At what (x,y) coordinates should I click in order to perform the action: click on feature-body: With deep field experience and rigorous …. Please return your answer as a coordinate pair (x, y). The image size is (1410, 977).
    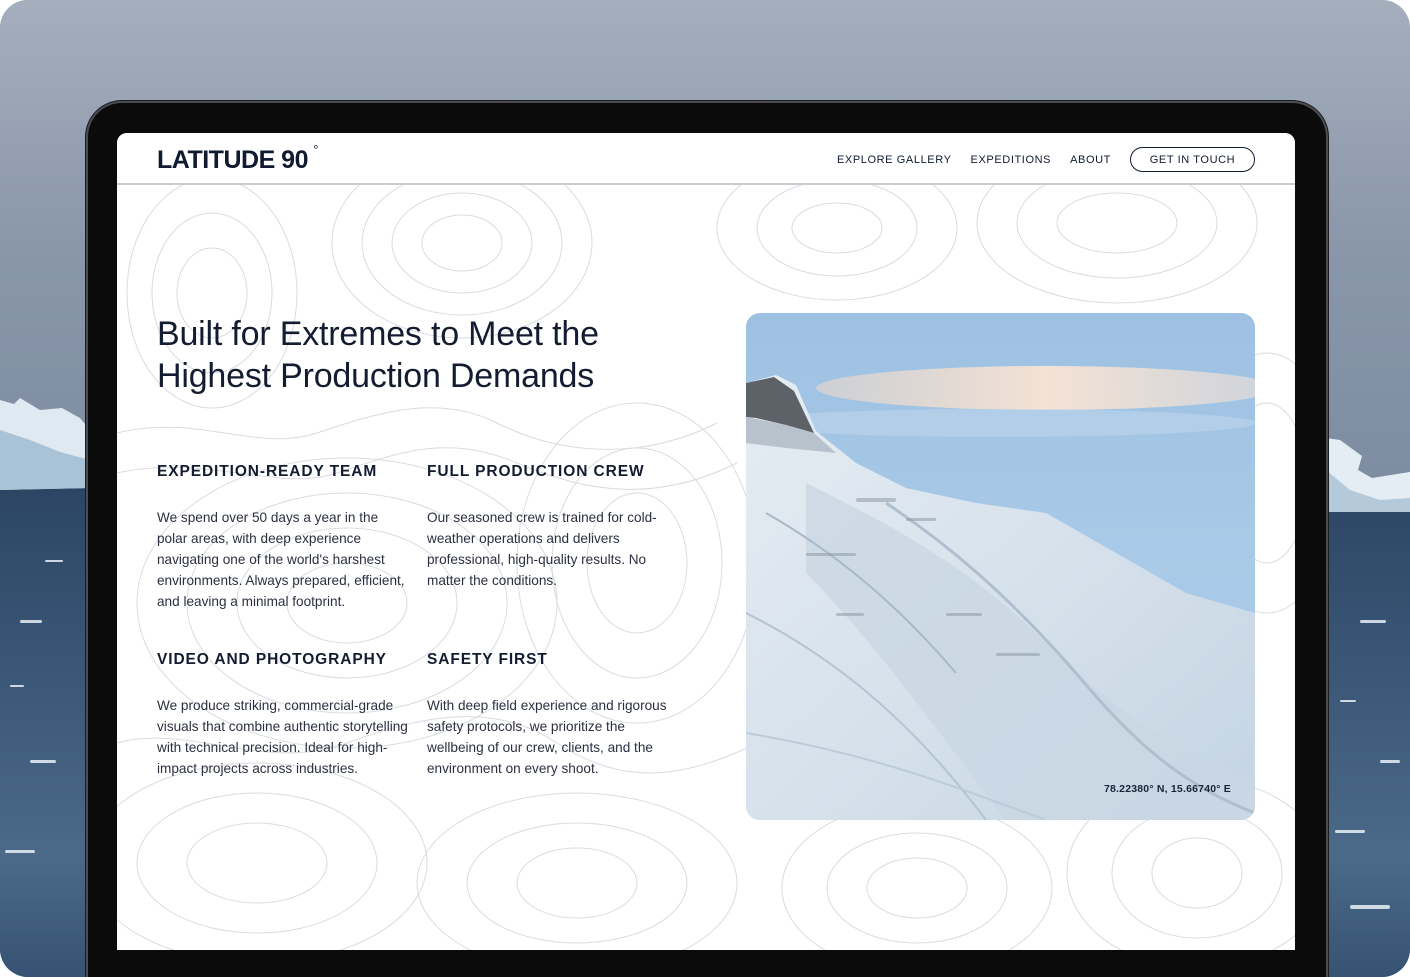
    Looking at the image, I should click on (547, 737).